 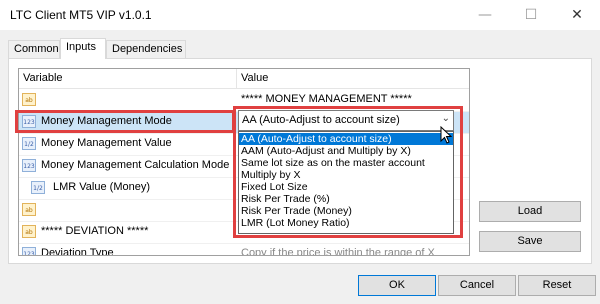 What do you see at coordinates (254, 78) in the screenshot?
I see `header-value: Value` at bounding box center [254, 78].